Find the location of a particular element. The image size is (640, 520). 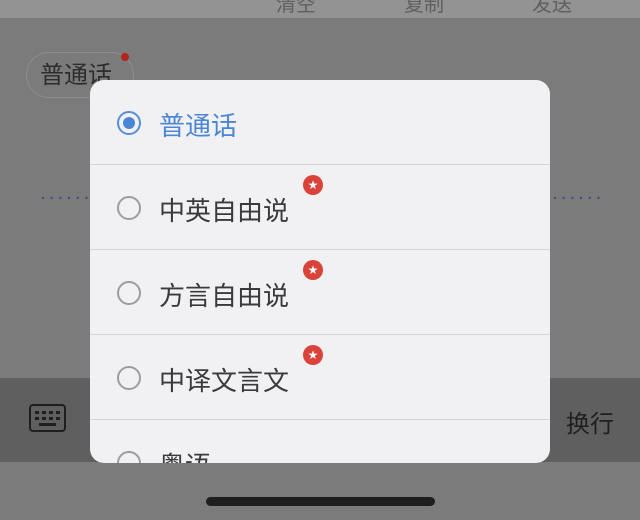

option-mandarin: 普通话 is located at coordinates (320, 122).